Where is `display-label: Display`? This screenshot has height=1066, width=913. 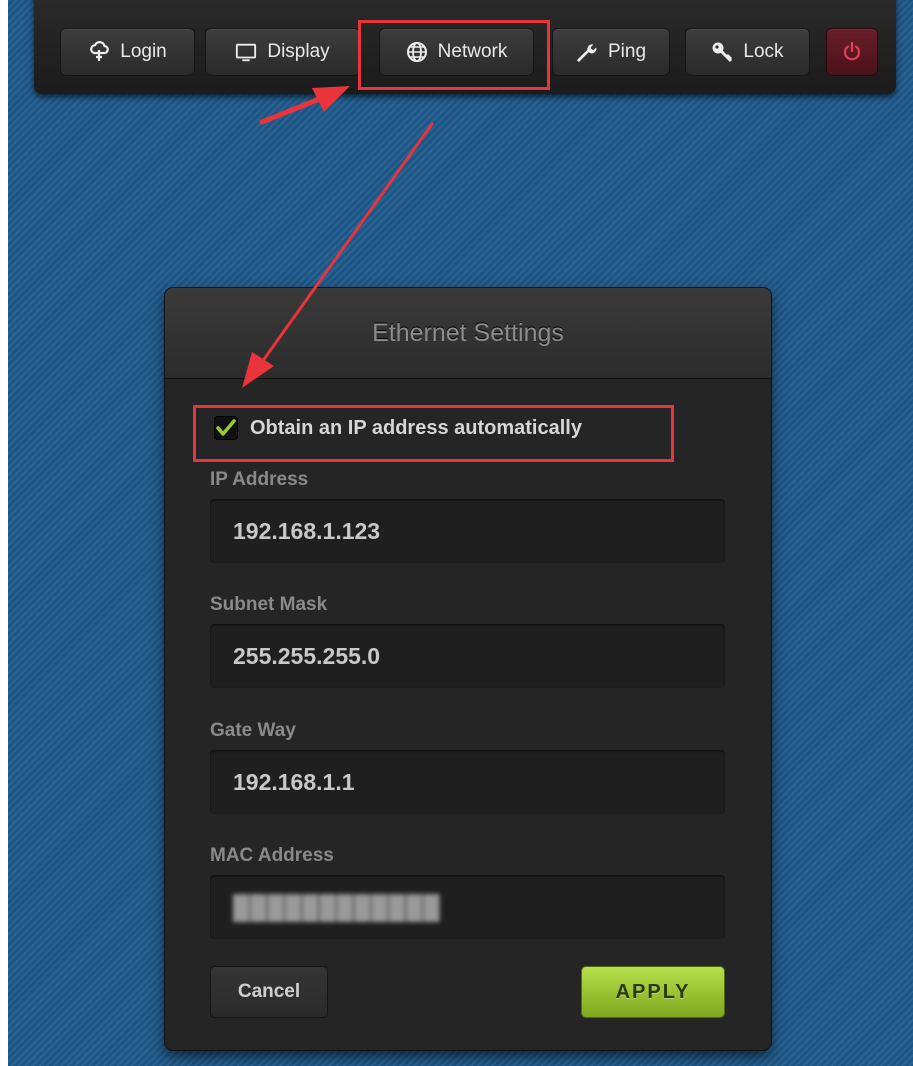 display-label: Display is located at coordinates (298, 51).